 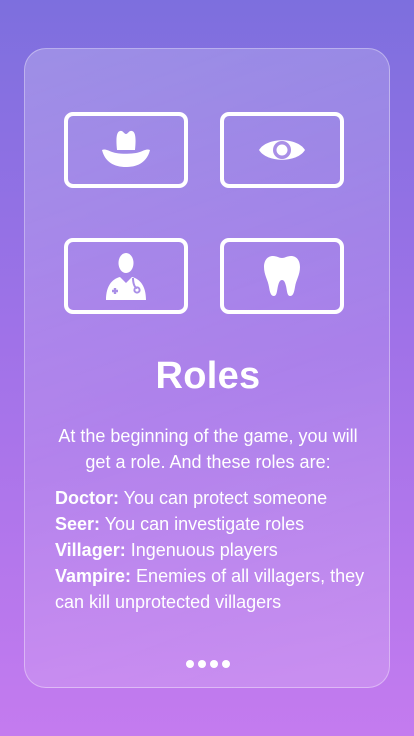 I want to click on role-description: You can protect someone, so click(x=223, y=498).